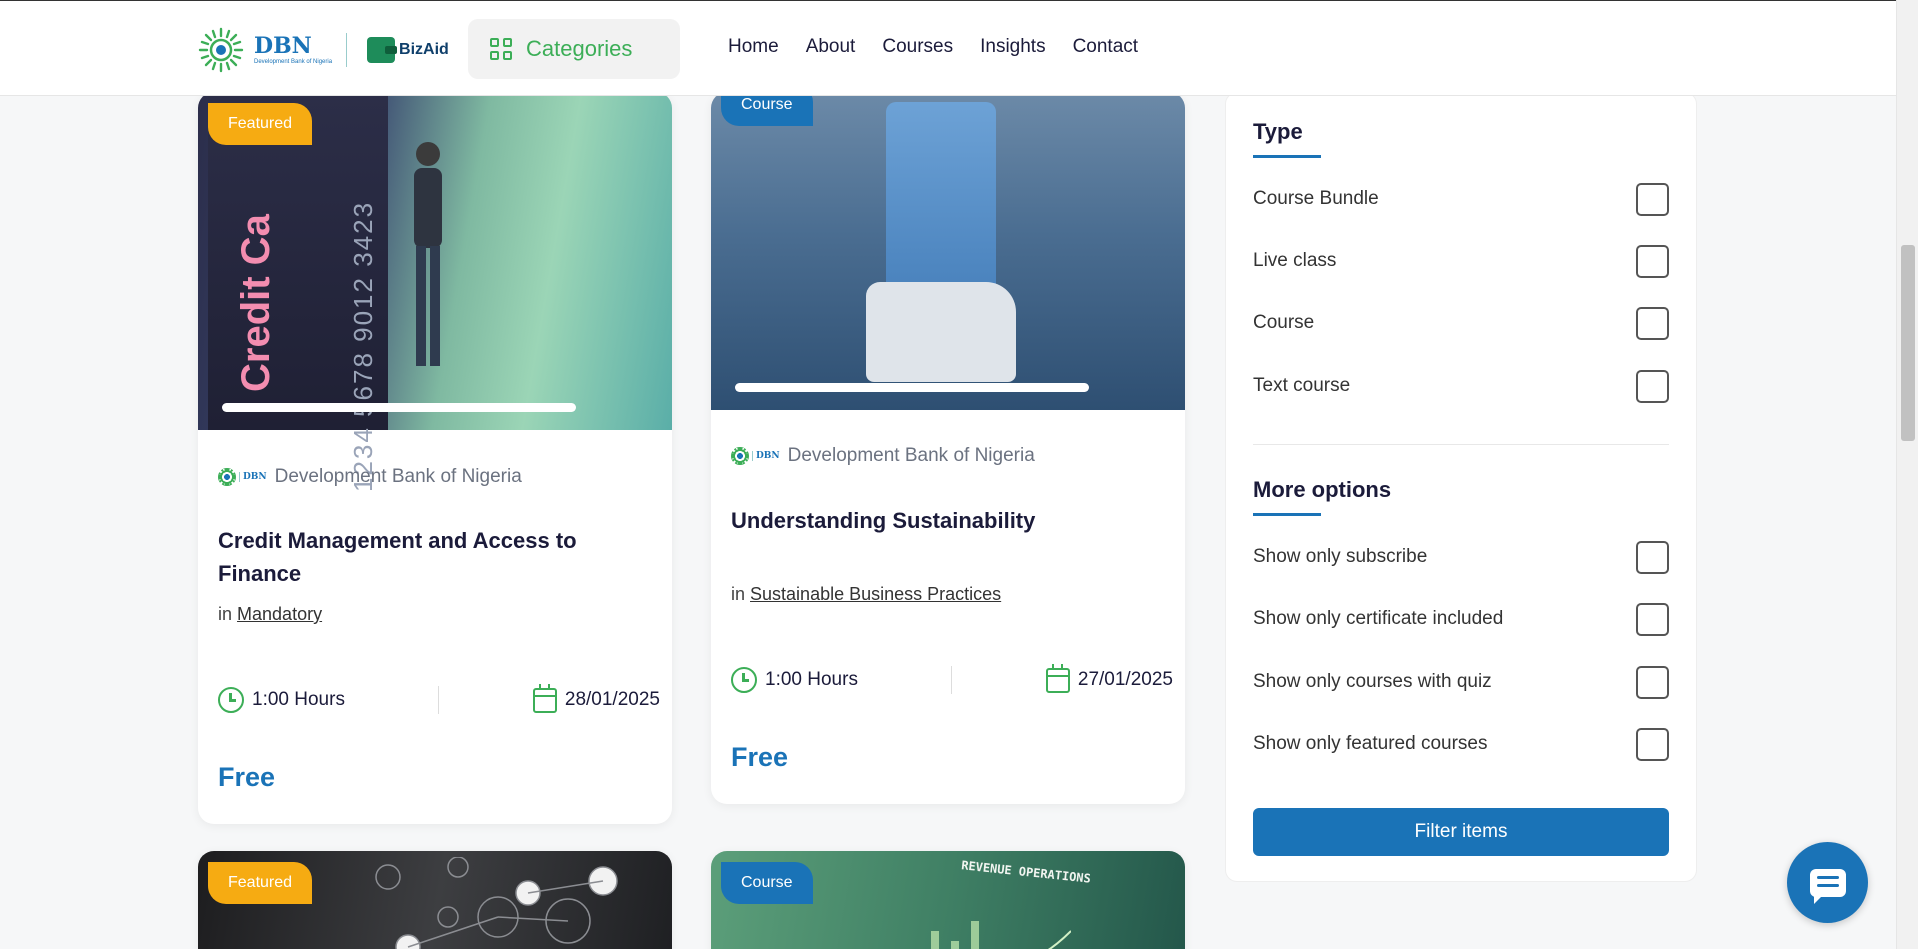 This screenshot has width=1918, height=949. Describe the element at coordinates (363, 346) in the screenshot. I see `thumbnail-number: 1234 5678 9012 3423` at that location.